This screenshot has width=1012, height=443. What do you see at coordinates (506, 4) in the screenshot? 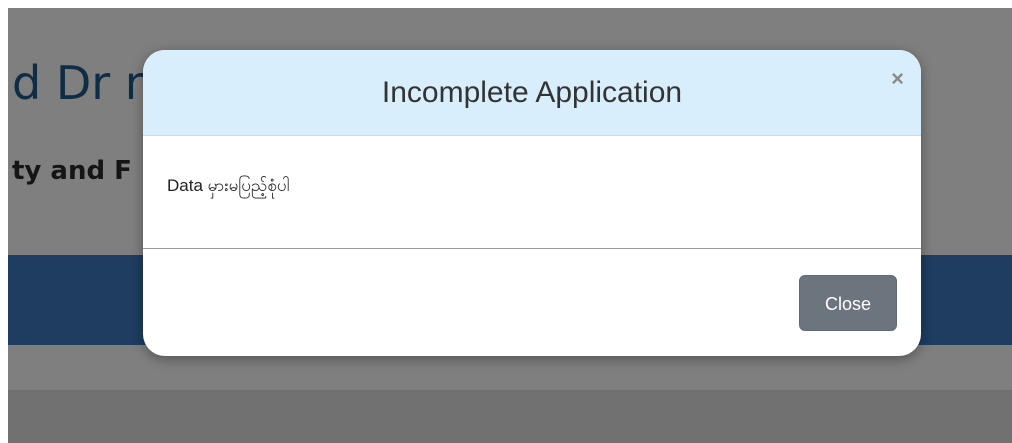
I see `top-margin` at bounding box center [506, 4].